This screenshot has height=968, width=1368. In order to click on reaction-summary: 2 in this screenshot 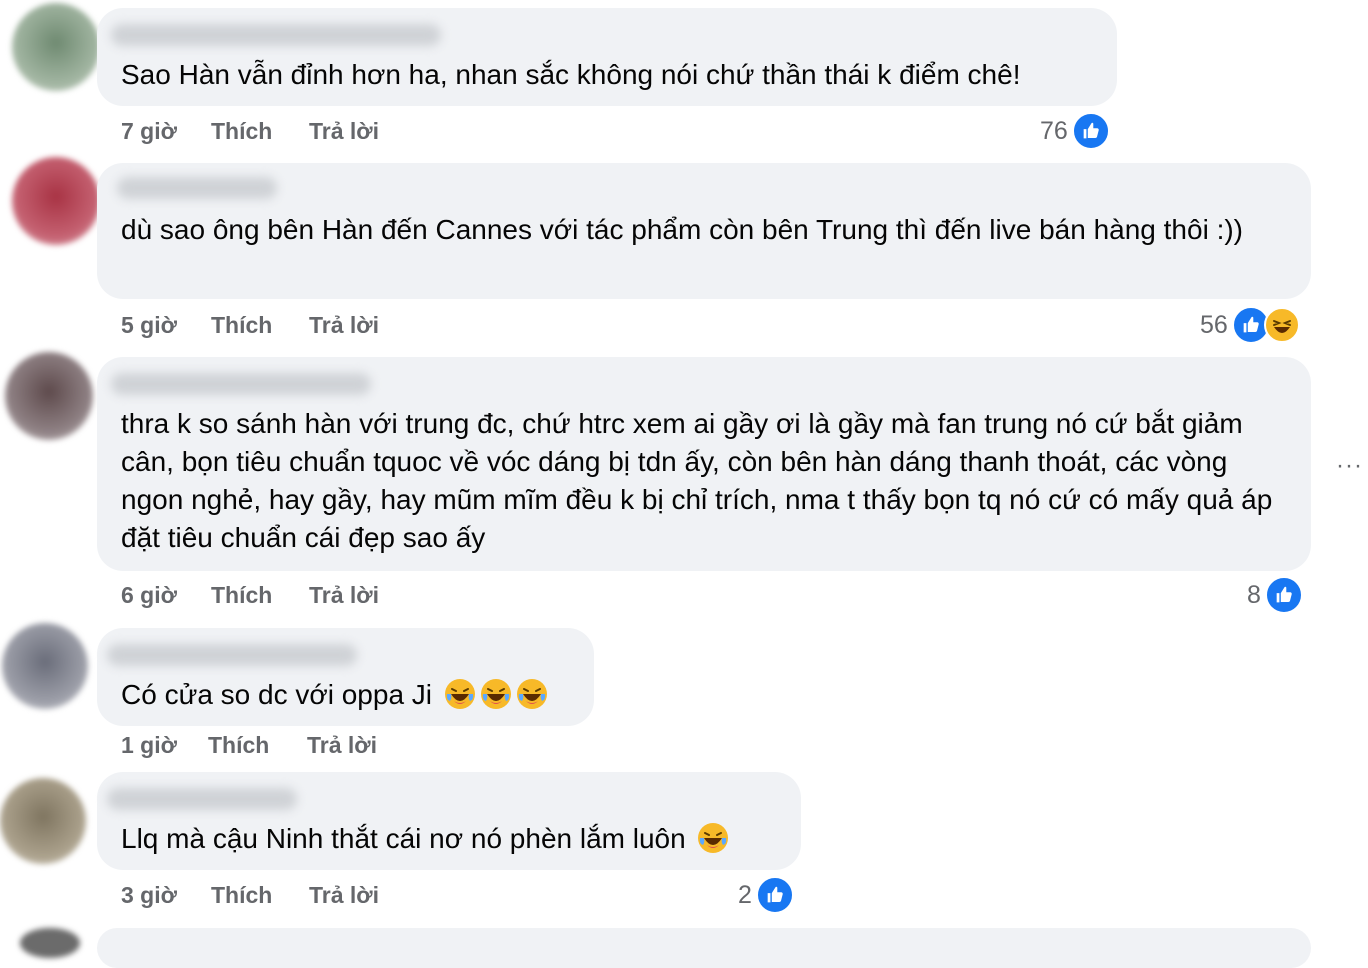, I will do `click(766, 895)`.